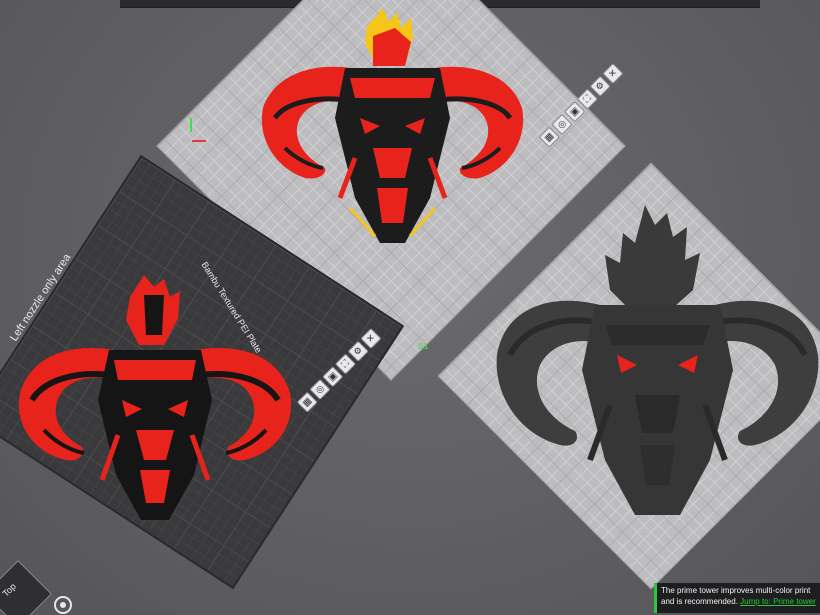 This screenshot has height=615, width=820. Describe the element at coordinates (63, 605) in the screenshot. I see `camera-orbit-icon` at that location.